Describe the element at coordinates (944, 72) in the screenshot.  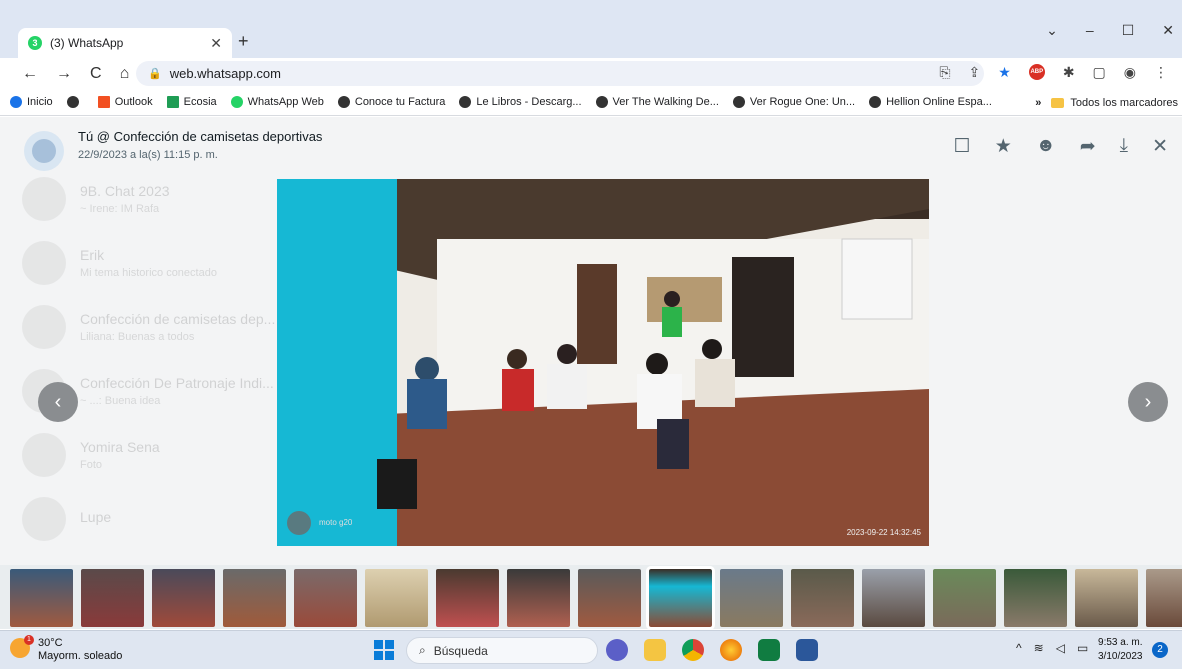
I see `install-icon: ⎘` at that location.